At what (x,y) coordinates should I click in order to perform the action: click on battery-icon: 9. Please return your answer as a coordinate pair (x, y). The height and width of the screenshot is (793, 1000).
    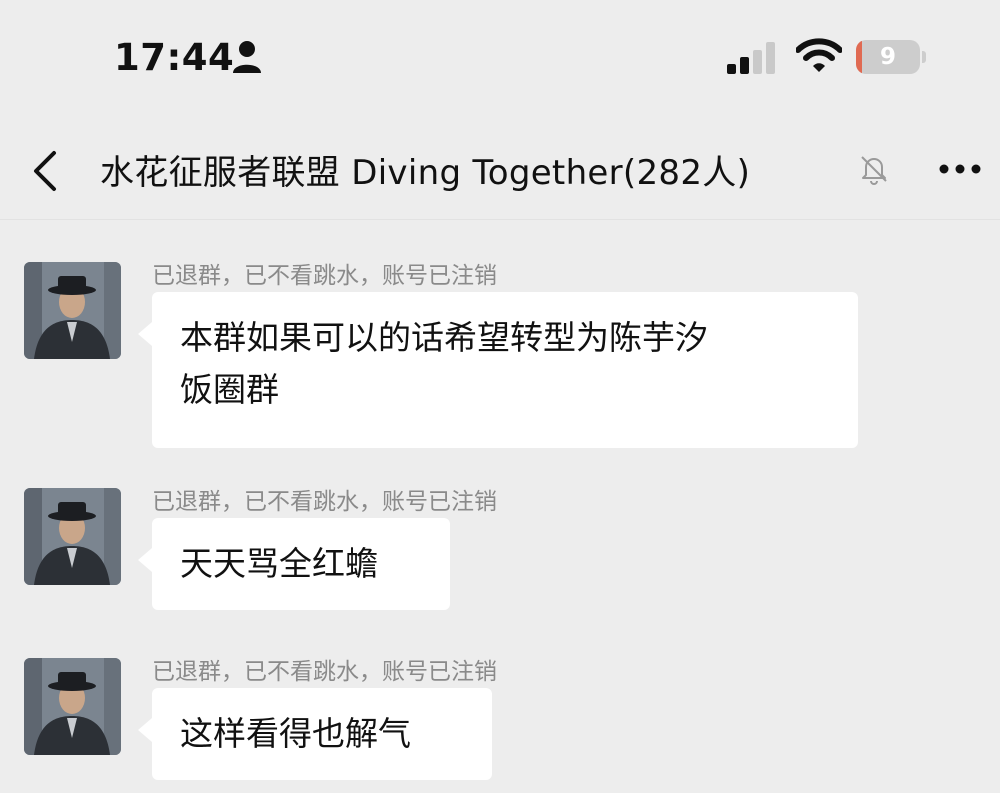
    Looking at the image, I should click on (891, 57).